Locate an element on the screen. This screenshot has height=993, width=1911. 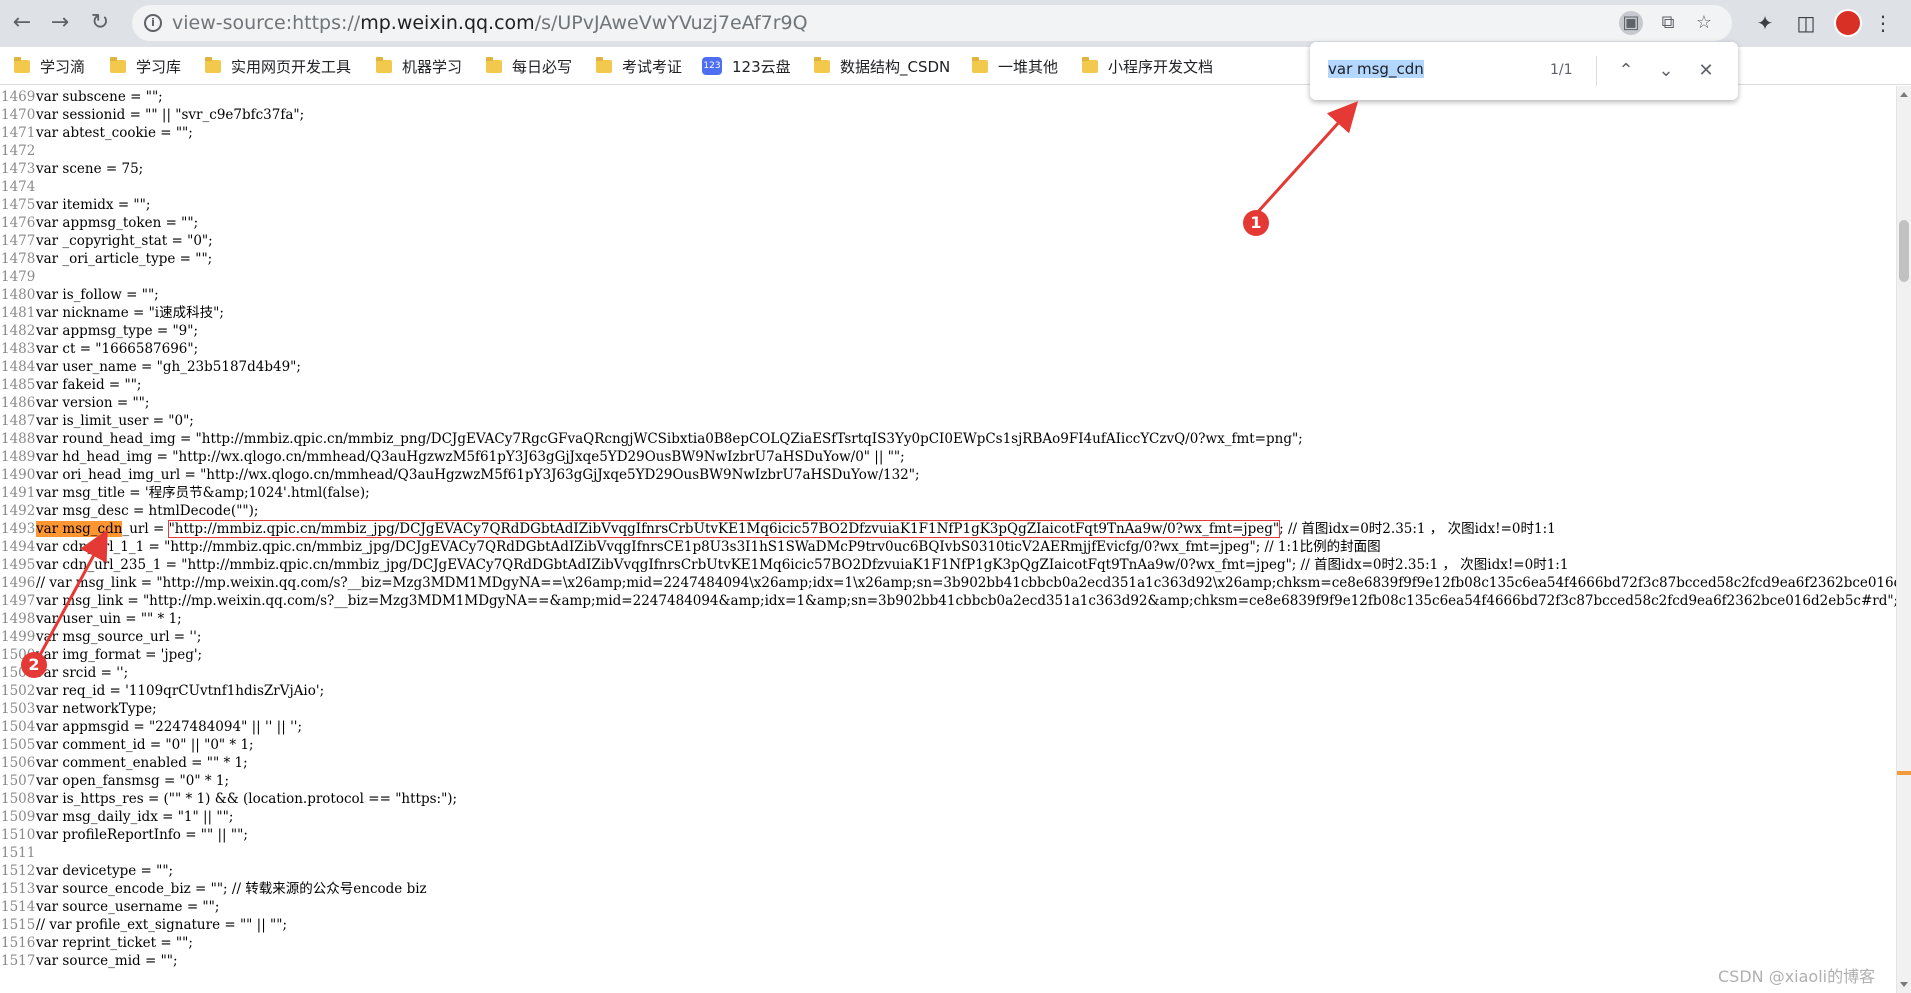
code-line: 1482var appmsg_type = "9"; is located at coordinates (99, 331).